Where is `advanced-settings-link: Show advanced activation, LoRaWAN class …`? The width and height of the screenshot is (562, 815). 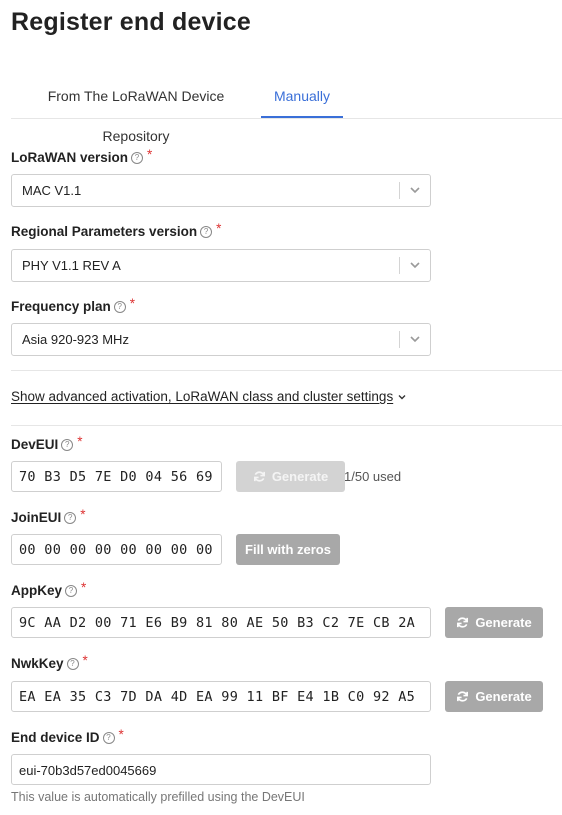 advanced-settings-link: Show advanced activation, LoRaWAN class … is located at coordinates (209, 396).